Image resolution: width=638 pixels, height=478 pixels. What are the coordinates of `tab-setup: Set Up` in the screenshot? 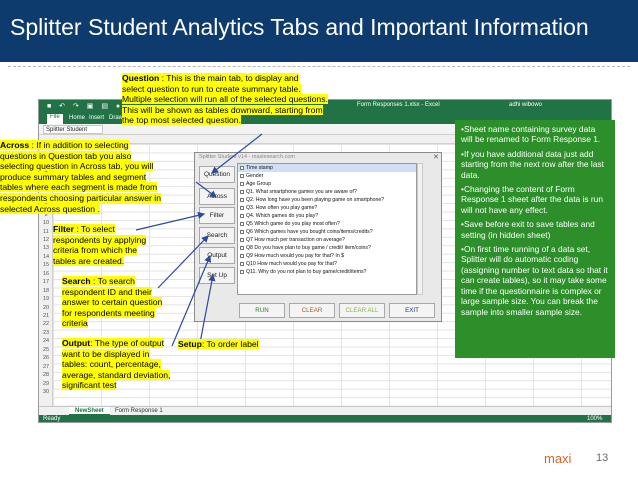 It's located at (217, 275).